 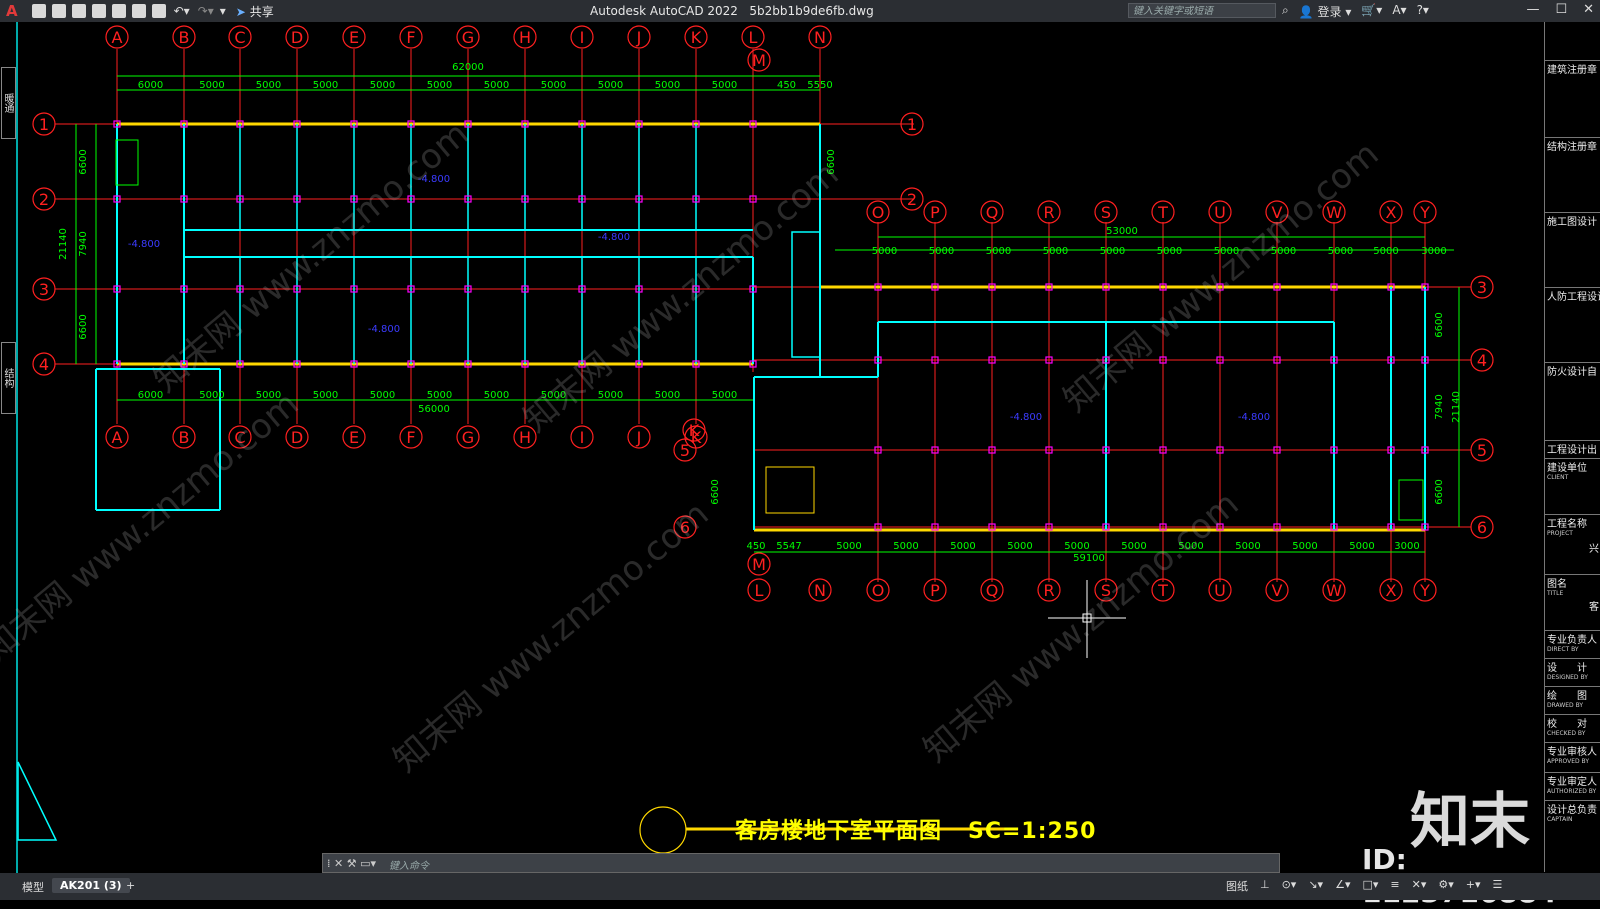 I want to click on tab-model: 模型, so click(x=33, y=887).